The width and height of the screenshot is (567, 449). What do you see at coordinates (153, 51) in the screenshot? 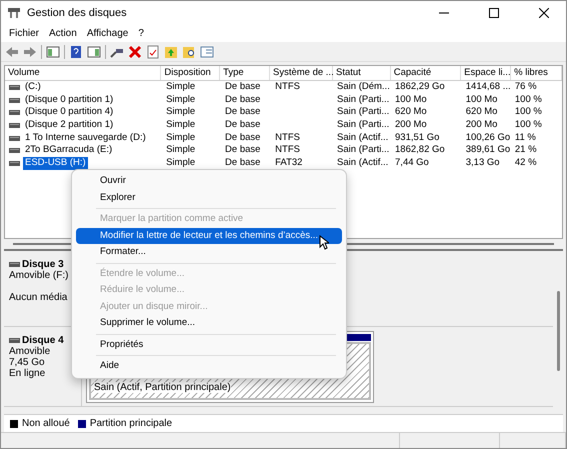
I see `checklist-icon` at bounding box center [153, 51].